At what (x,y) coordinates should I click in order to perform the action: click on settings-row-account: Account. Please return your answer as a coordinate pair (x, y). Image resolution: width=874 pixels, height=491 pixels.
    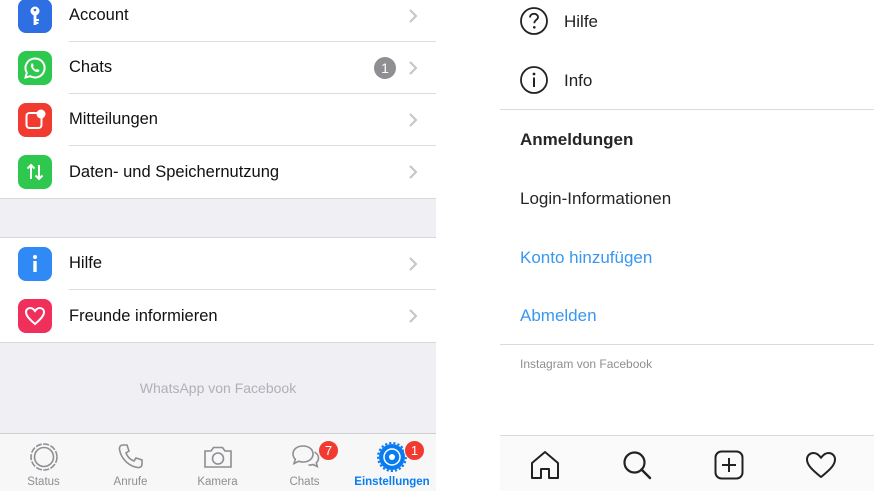
    Looking at the image, I should click on (218, 21).